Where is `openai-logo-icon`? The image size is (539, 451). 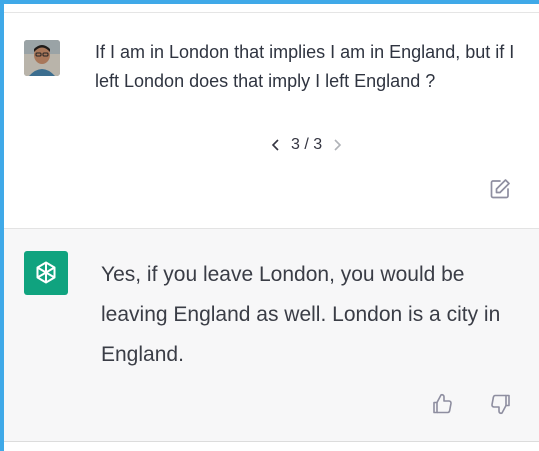
openai-logo-icon is located at coordinates (46, 273).